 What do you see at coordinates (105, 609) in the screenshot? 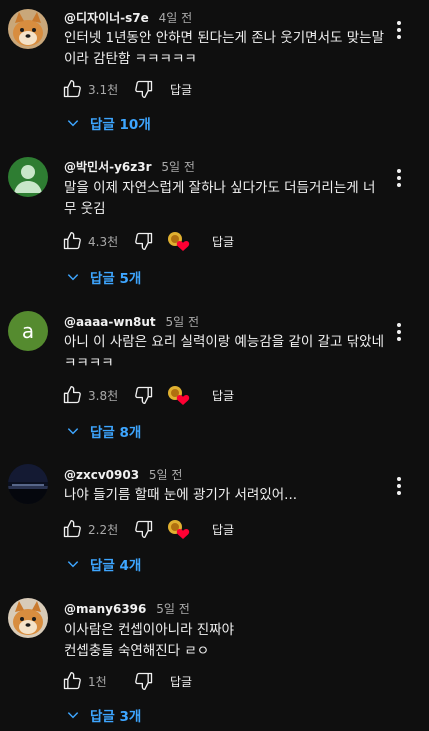
I see `comment-author: @many6396` at bounding box center [105, 609].